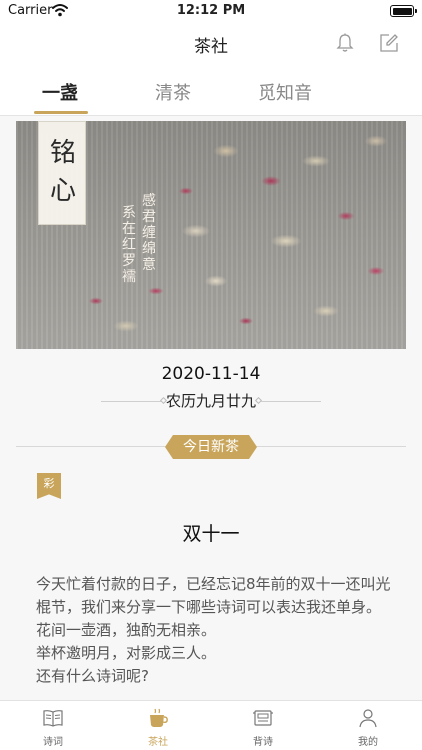  Describe the element at coordinates (92, 676) in the screenshot. I see `article-paragraph: 还有什么诗词呢?` at that location.